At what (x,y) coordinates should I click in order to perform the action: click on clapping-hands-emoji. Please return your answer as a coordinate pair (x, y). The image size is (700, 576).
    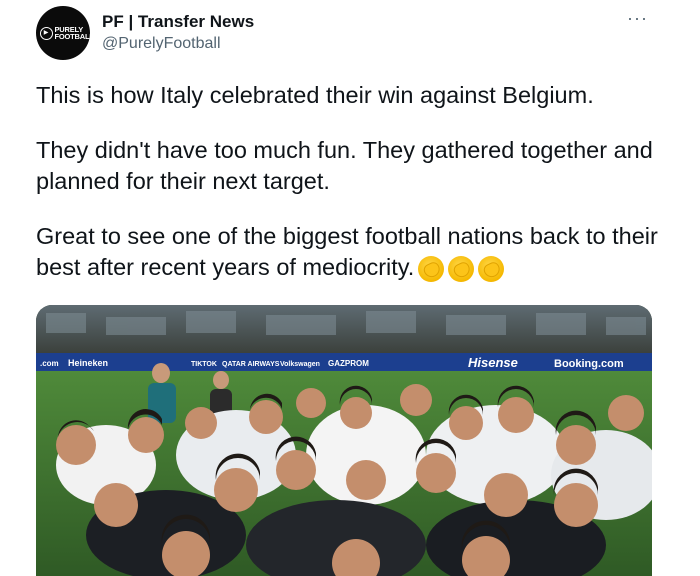
    Looking at the image, I should click on (461, 268).